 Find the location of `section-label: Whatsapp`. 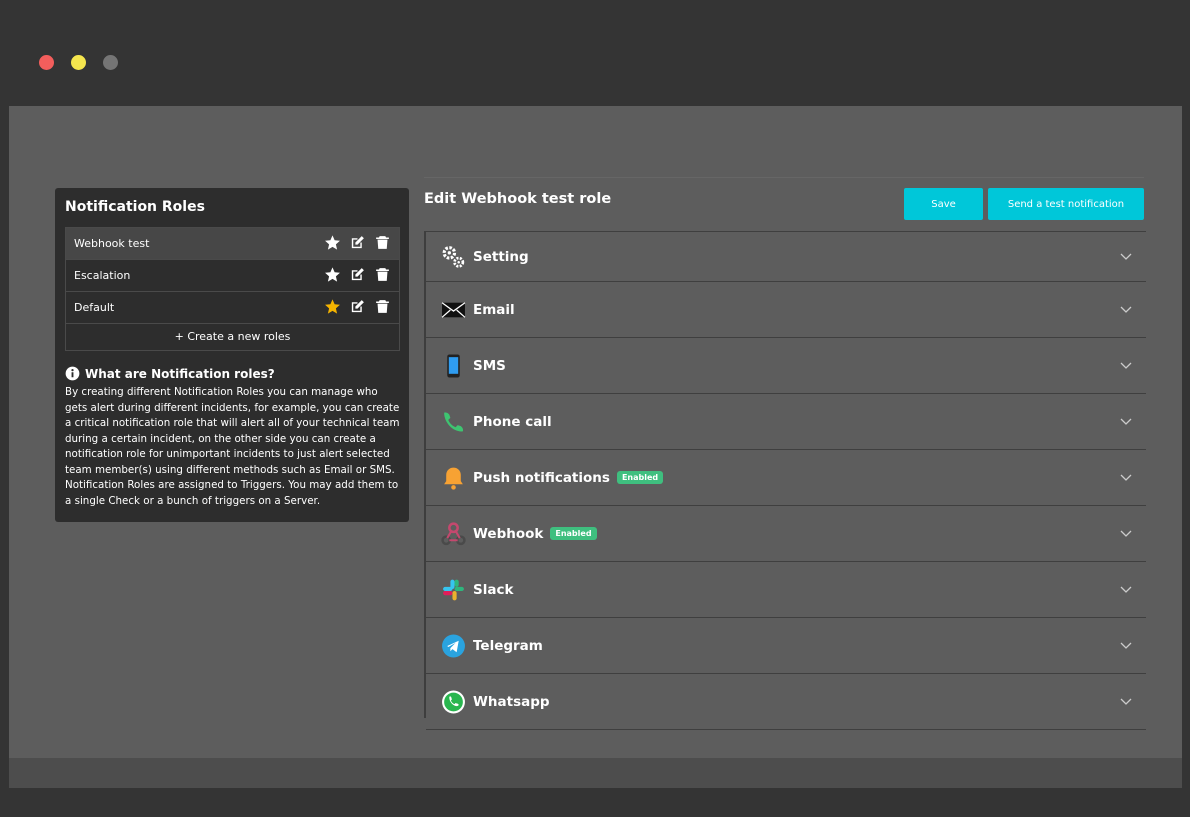

section-label: Whatsapp is located at coordinates (511, 701).